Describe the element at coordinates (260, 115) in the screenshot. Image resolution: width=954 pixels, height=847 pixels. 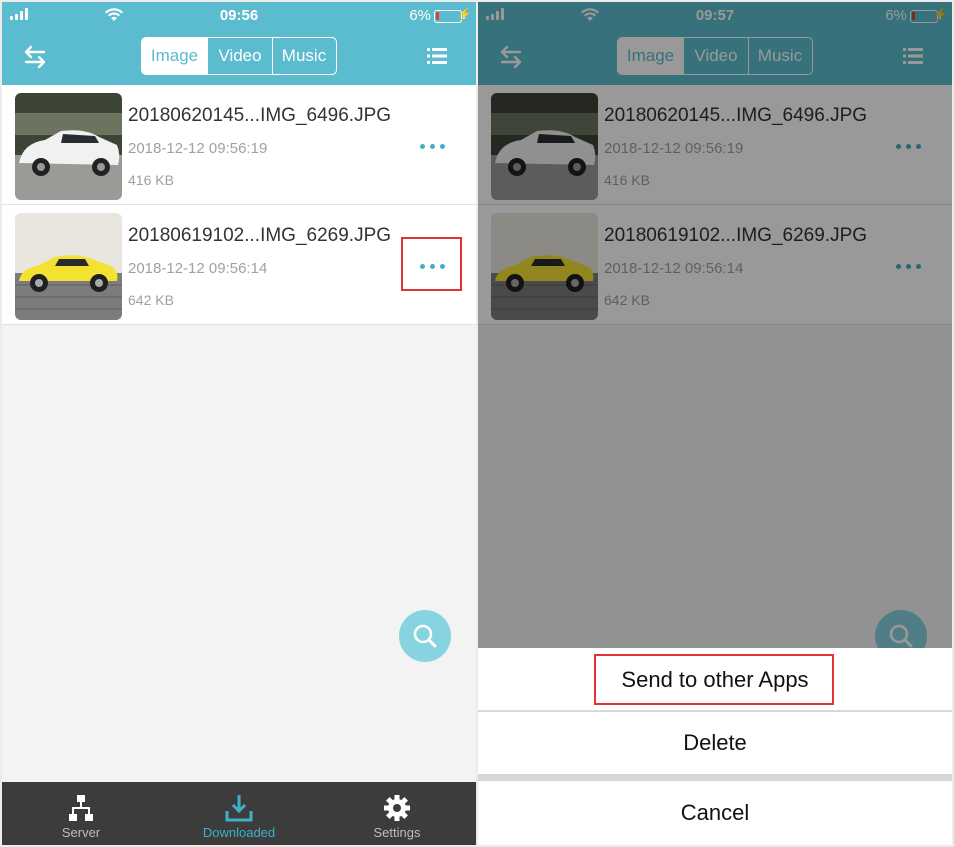
I see `file-name: 20180620145...IMG_6496.JPG` at that location.